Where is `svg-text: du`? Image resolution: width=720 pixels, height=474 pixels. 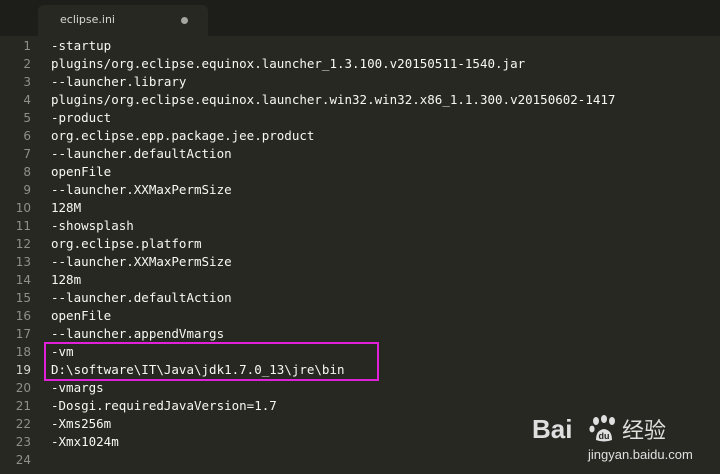
svg-text: du is located at coordinates (604, 436).